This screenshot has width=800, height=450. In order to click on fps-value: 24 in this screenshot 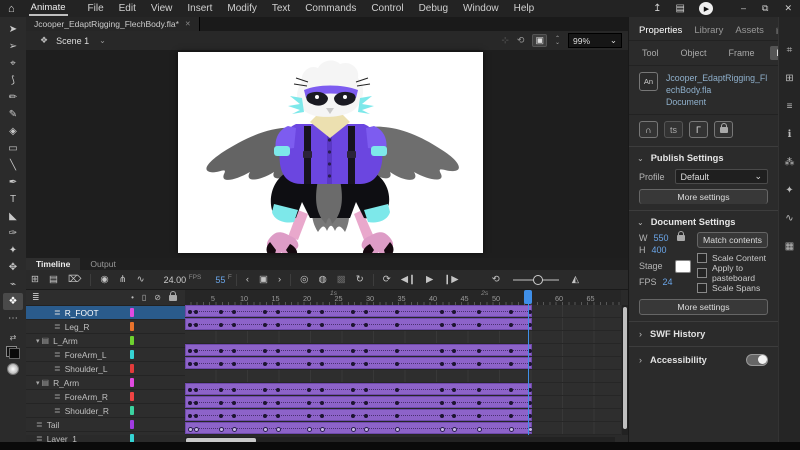, I will do `click(668, 282)`.